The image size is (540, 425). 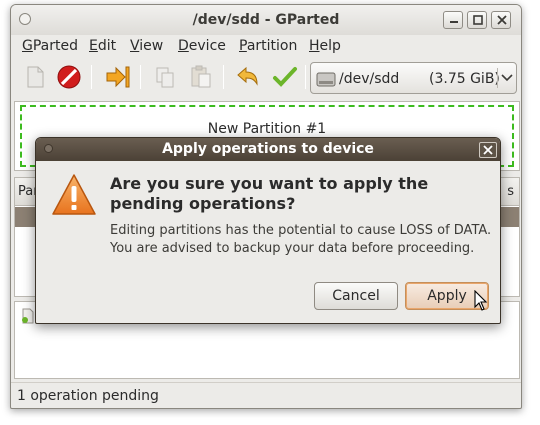 I want to click on apply-icon, so click(x=285, y=77).